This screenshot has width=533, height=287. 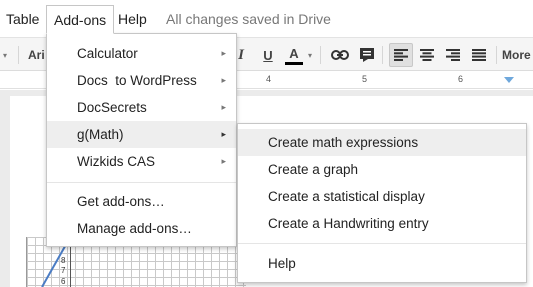 What do you see at coordinates (427, 55) in the screenshot?
I see `align-center-icon` at bounding box center [427, 55].